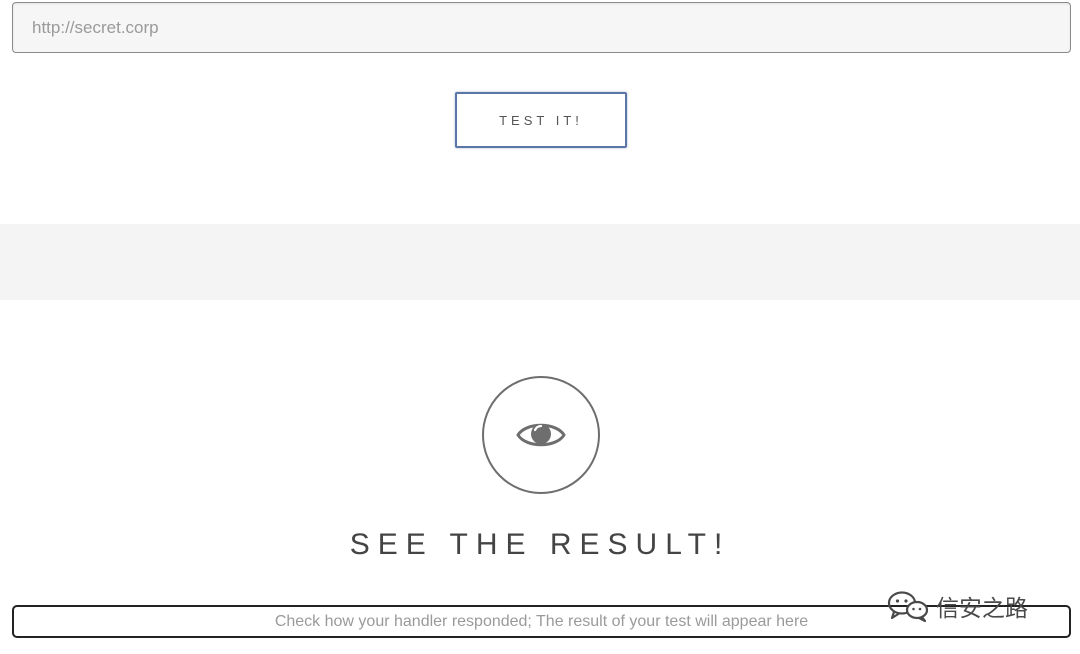  Describe the element at coordinates (541, 120) in the screenshot. I see `test-it-button: TEST IT!` at that location.